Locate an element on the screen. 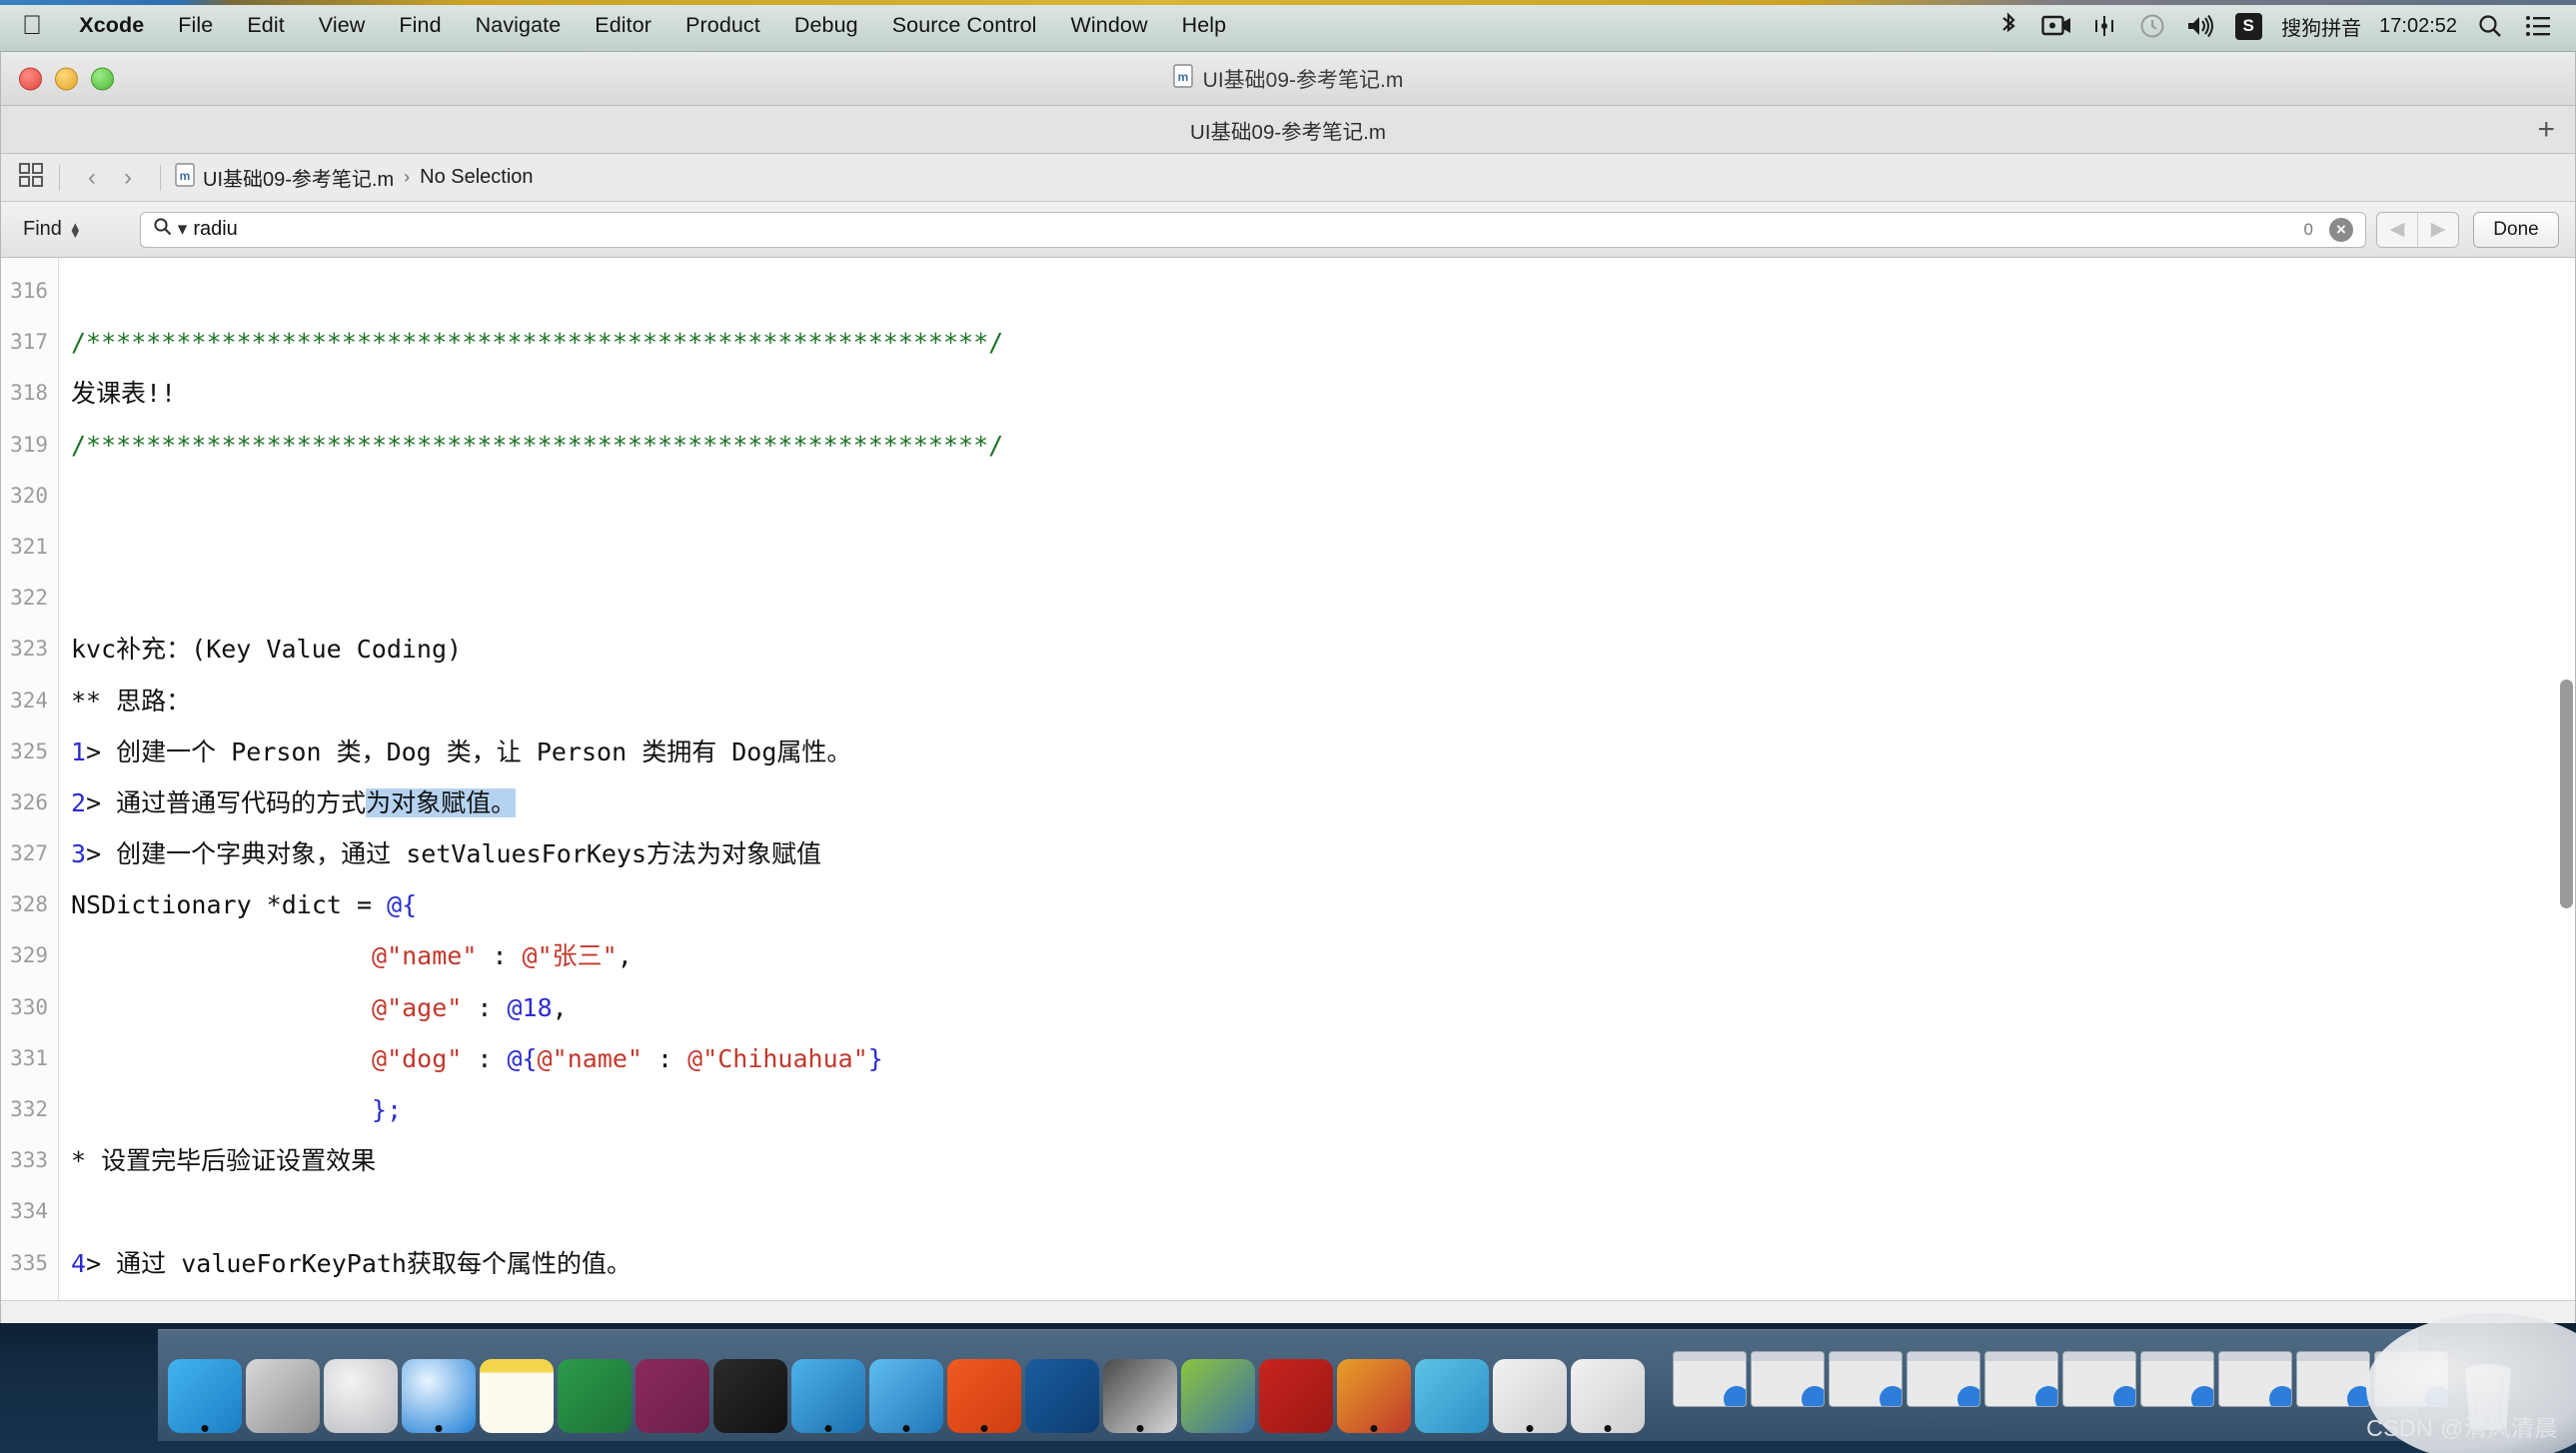 Image resolution: width=2576 pixels, height=1453 pixels. sketch-icon is located at coordinates (1452, 1396).